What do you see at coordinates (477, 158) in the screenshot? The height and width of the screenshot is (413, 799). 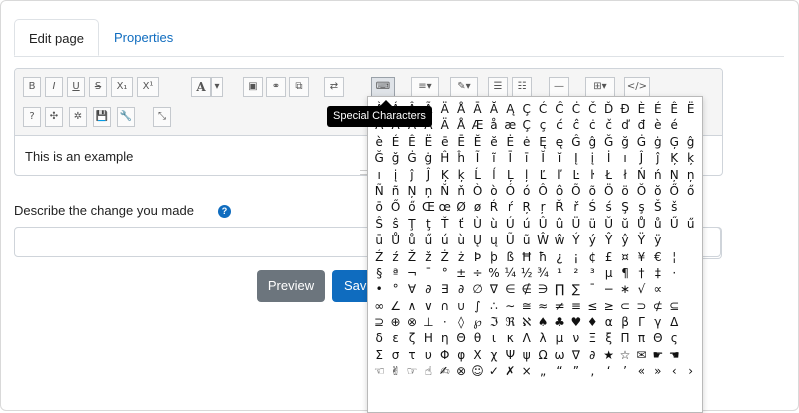 I see `special-character: Ĩ` at bounding box center [477, 158].